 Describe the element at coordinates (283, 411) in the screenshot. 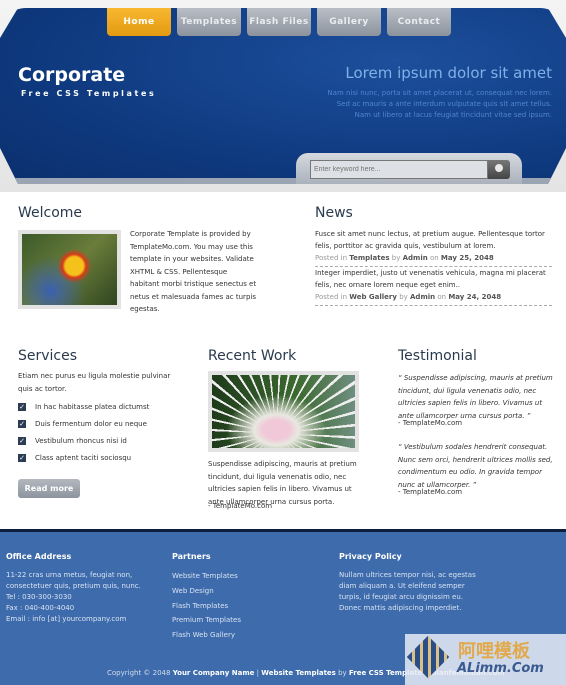

I see `recent-work-image` at that location.